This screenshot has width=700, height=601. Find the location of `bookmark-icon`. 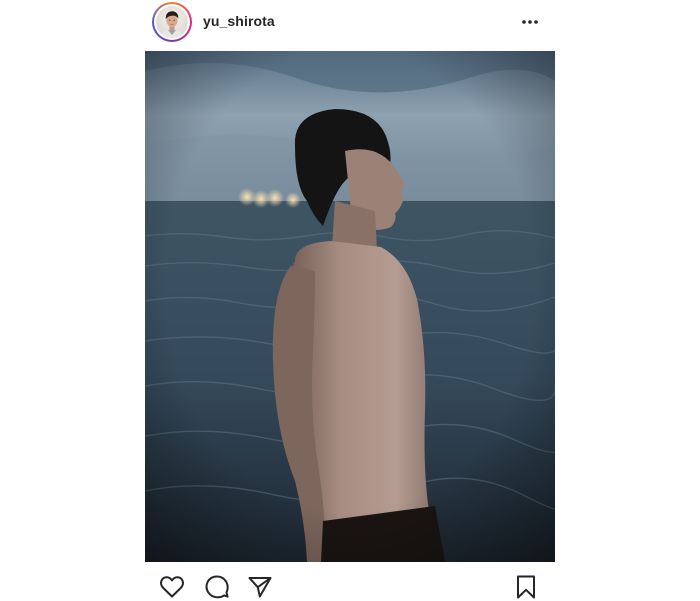

bookmark-icon is located at coordinates (526, 587).